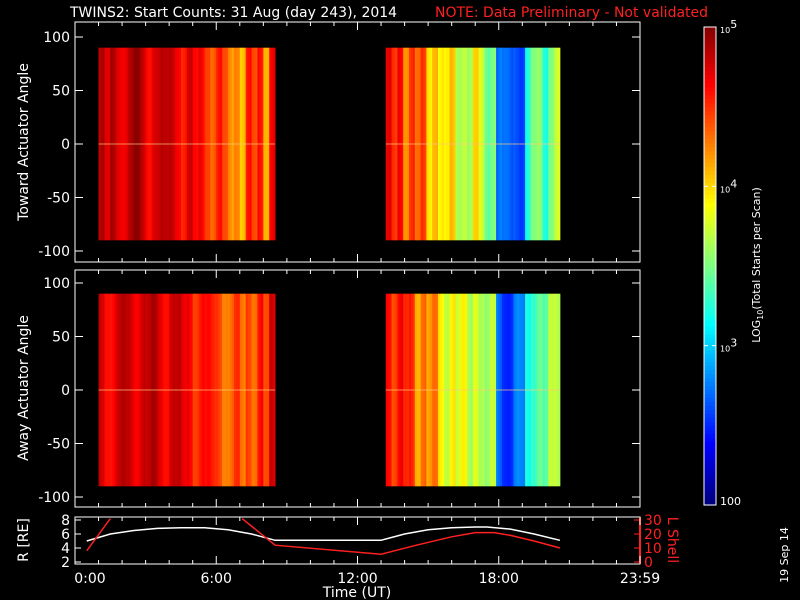  Describe the element at coordinates (499, 579) in the screenshot. I see `time-tick-label: 18:00` at that location.